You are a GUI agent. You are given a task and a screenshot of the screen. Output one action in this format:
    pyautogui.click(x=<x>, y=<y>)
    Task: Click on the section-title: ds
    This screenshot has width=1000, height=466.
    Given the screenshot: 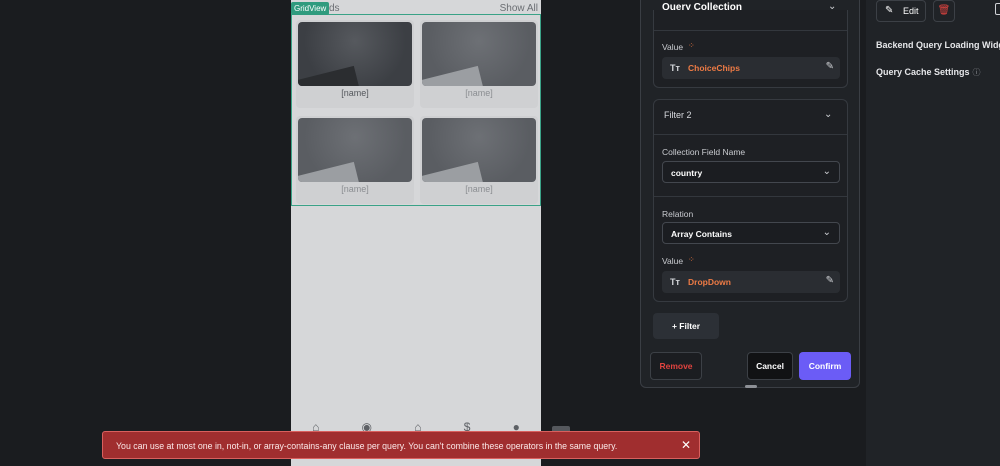 What is the action you would take?
    pyautogui.click(x=334, y=8)
    